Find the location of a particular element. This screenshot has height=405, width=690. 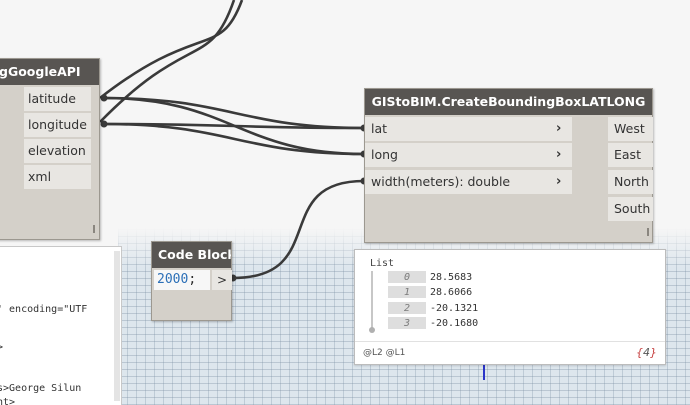

list-tree-guide-end is located at coordinates (372, 330).